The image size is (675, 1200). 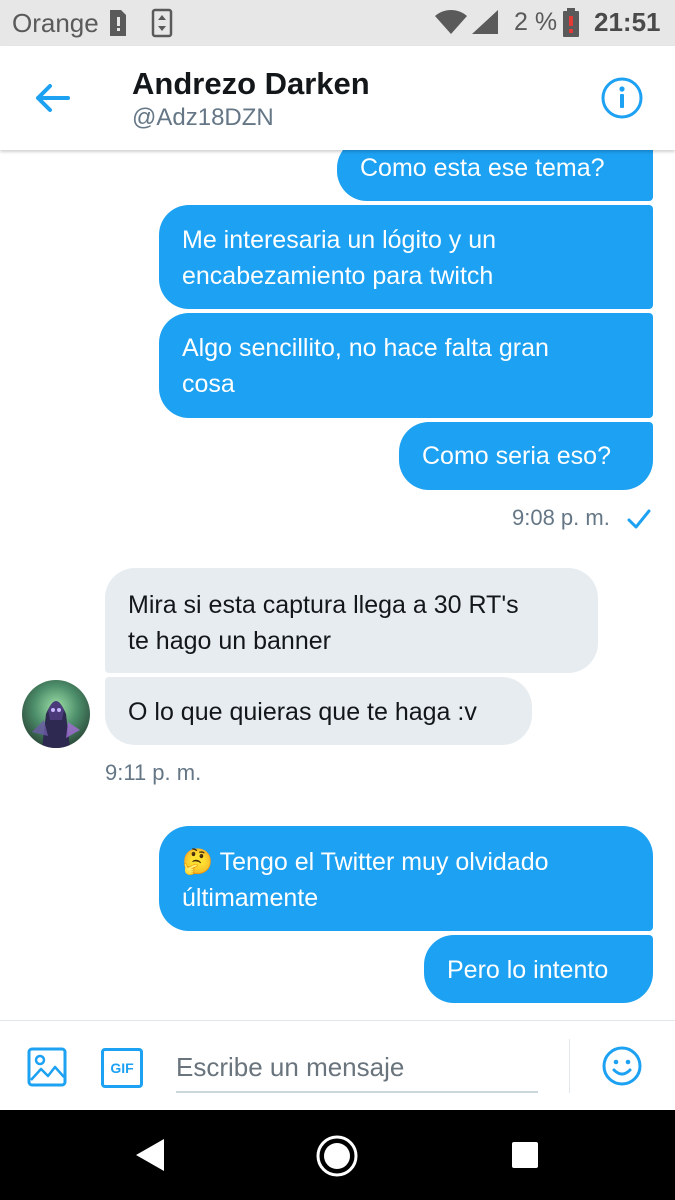 What do you see at coordinates (622, 1066) in the screenshot?
I see `emoji-icon` at bounding box center [622, 1066].